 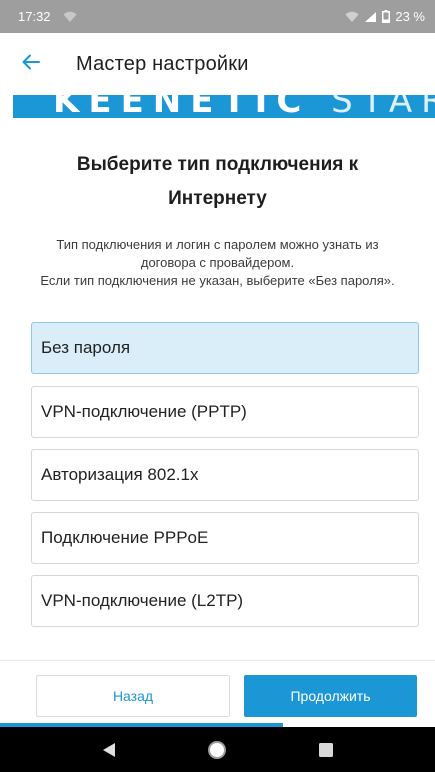 What do you see at coordinates (370, 17) in the screenshot?
I see `signal-icon` at bounding box center [370, 17].